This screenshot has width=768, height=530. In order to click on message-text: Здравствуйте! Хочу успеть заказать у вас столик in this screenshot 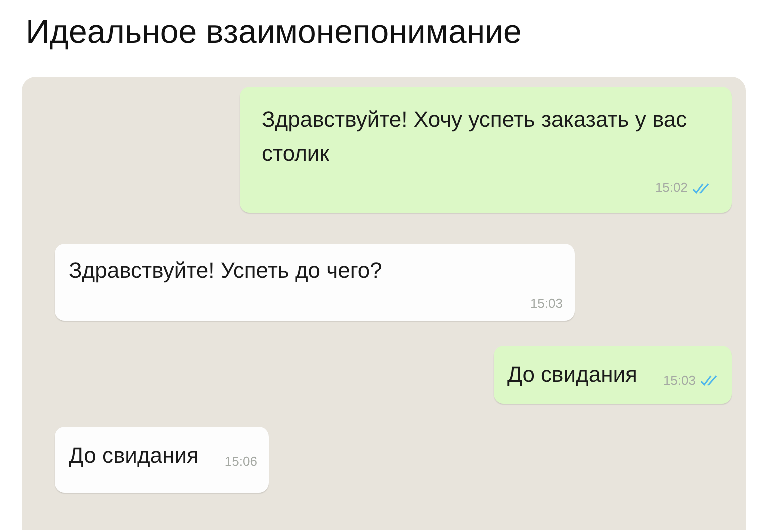, I will do `click(475, 137)`.